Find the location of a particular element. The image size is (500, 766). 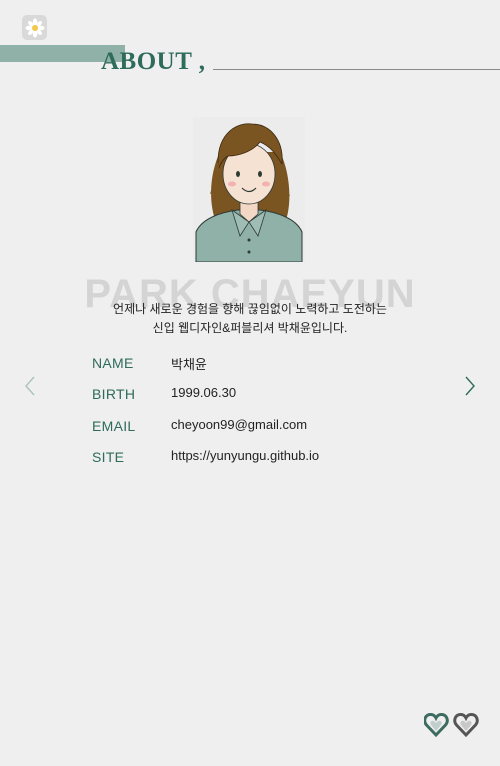

app-icon is located at coordinates (34, 27).